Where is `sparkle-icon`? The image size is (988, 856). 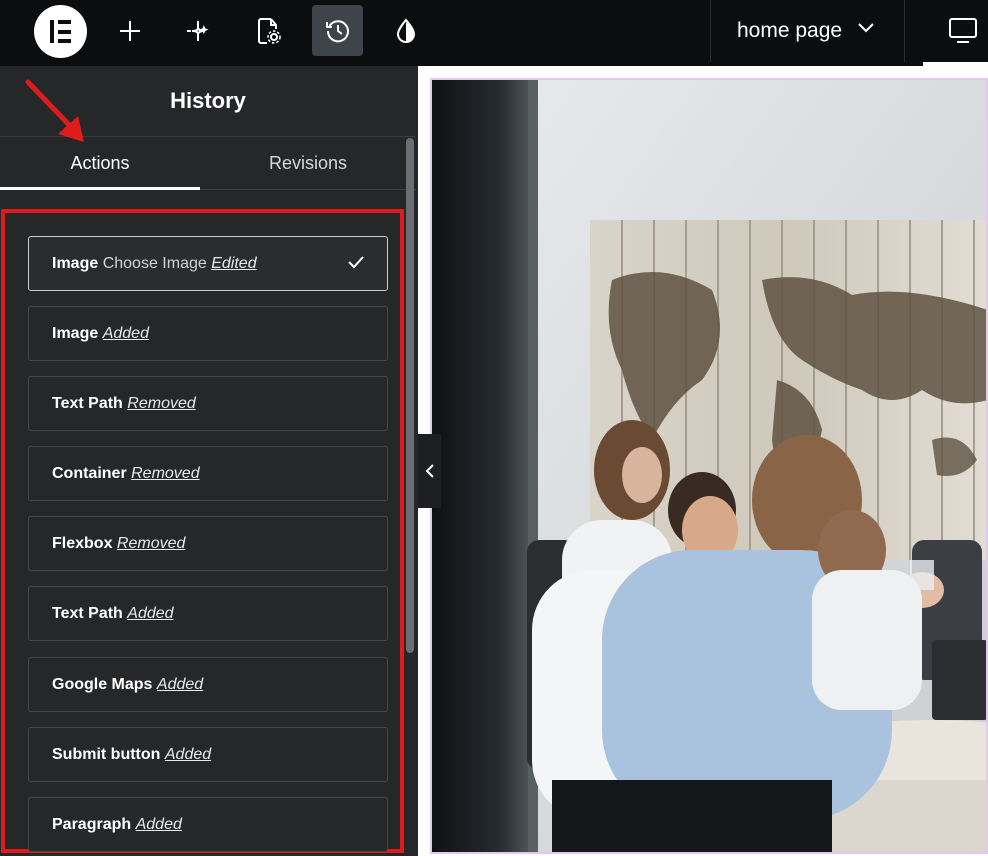
sparkle-icon is located at coordinates (197, 30).